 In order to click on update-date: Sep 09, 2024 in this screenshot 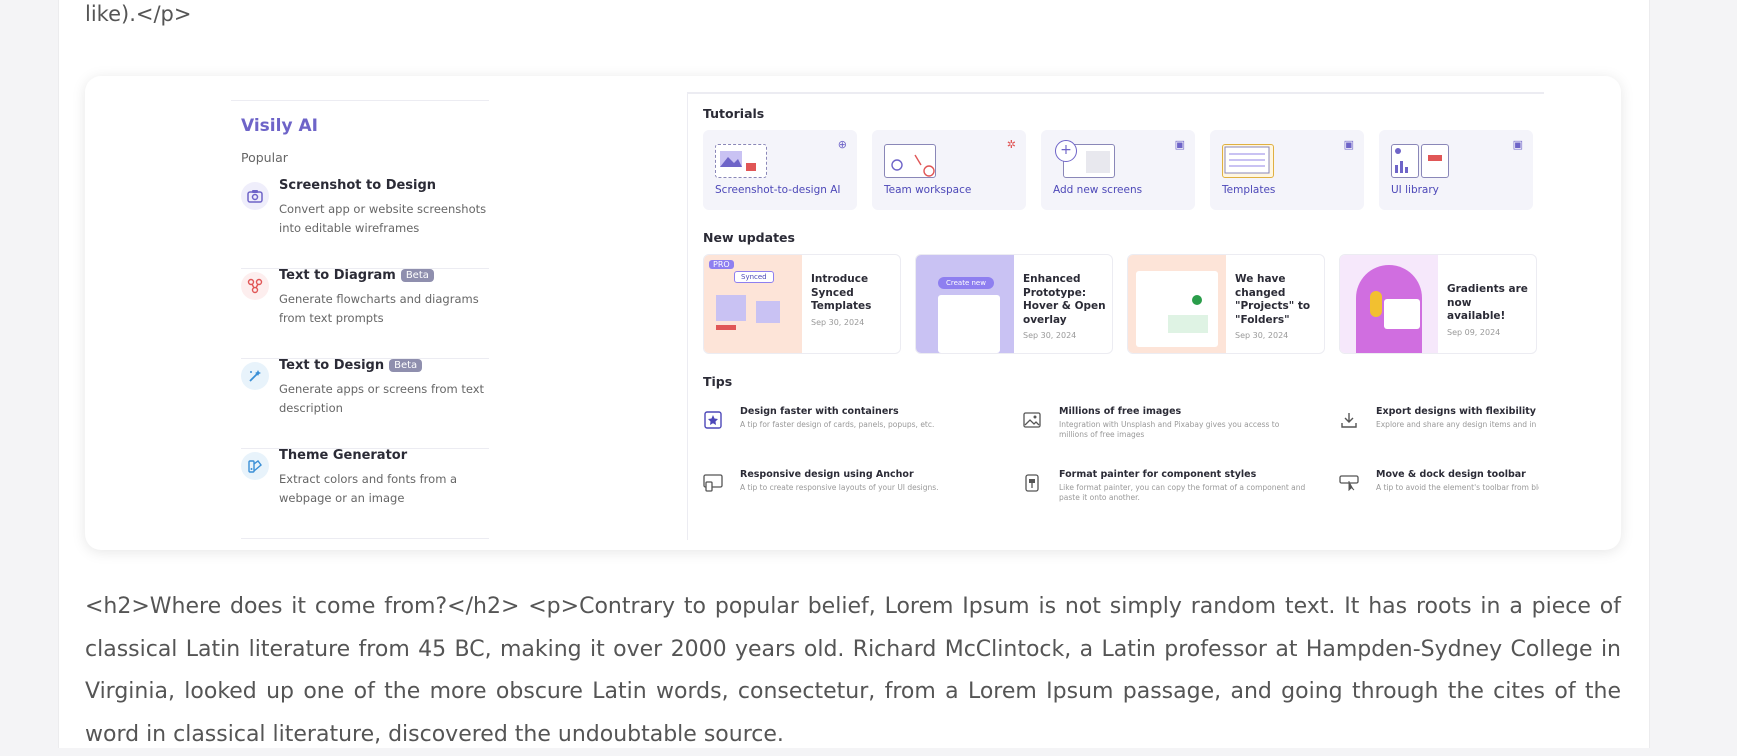, I will do `click(1474, 332)`.